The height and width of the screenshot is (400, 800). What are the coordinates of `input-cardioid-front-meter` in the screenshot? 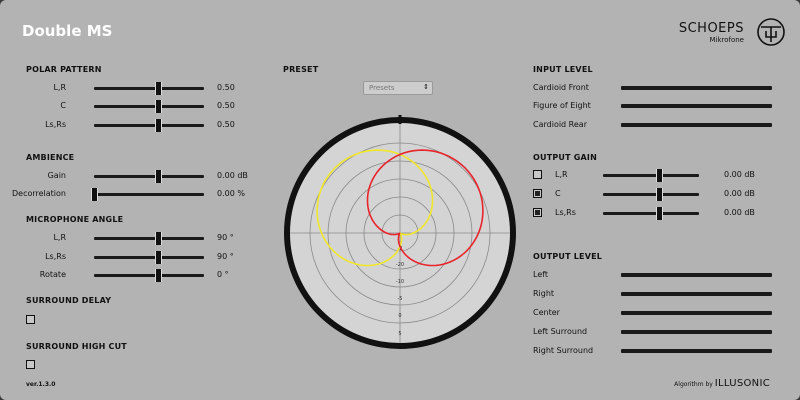 It's located at (696, 88).